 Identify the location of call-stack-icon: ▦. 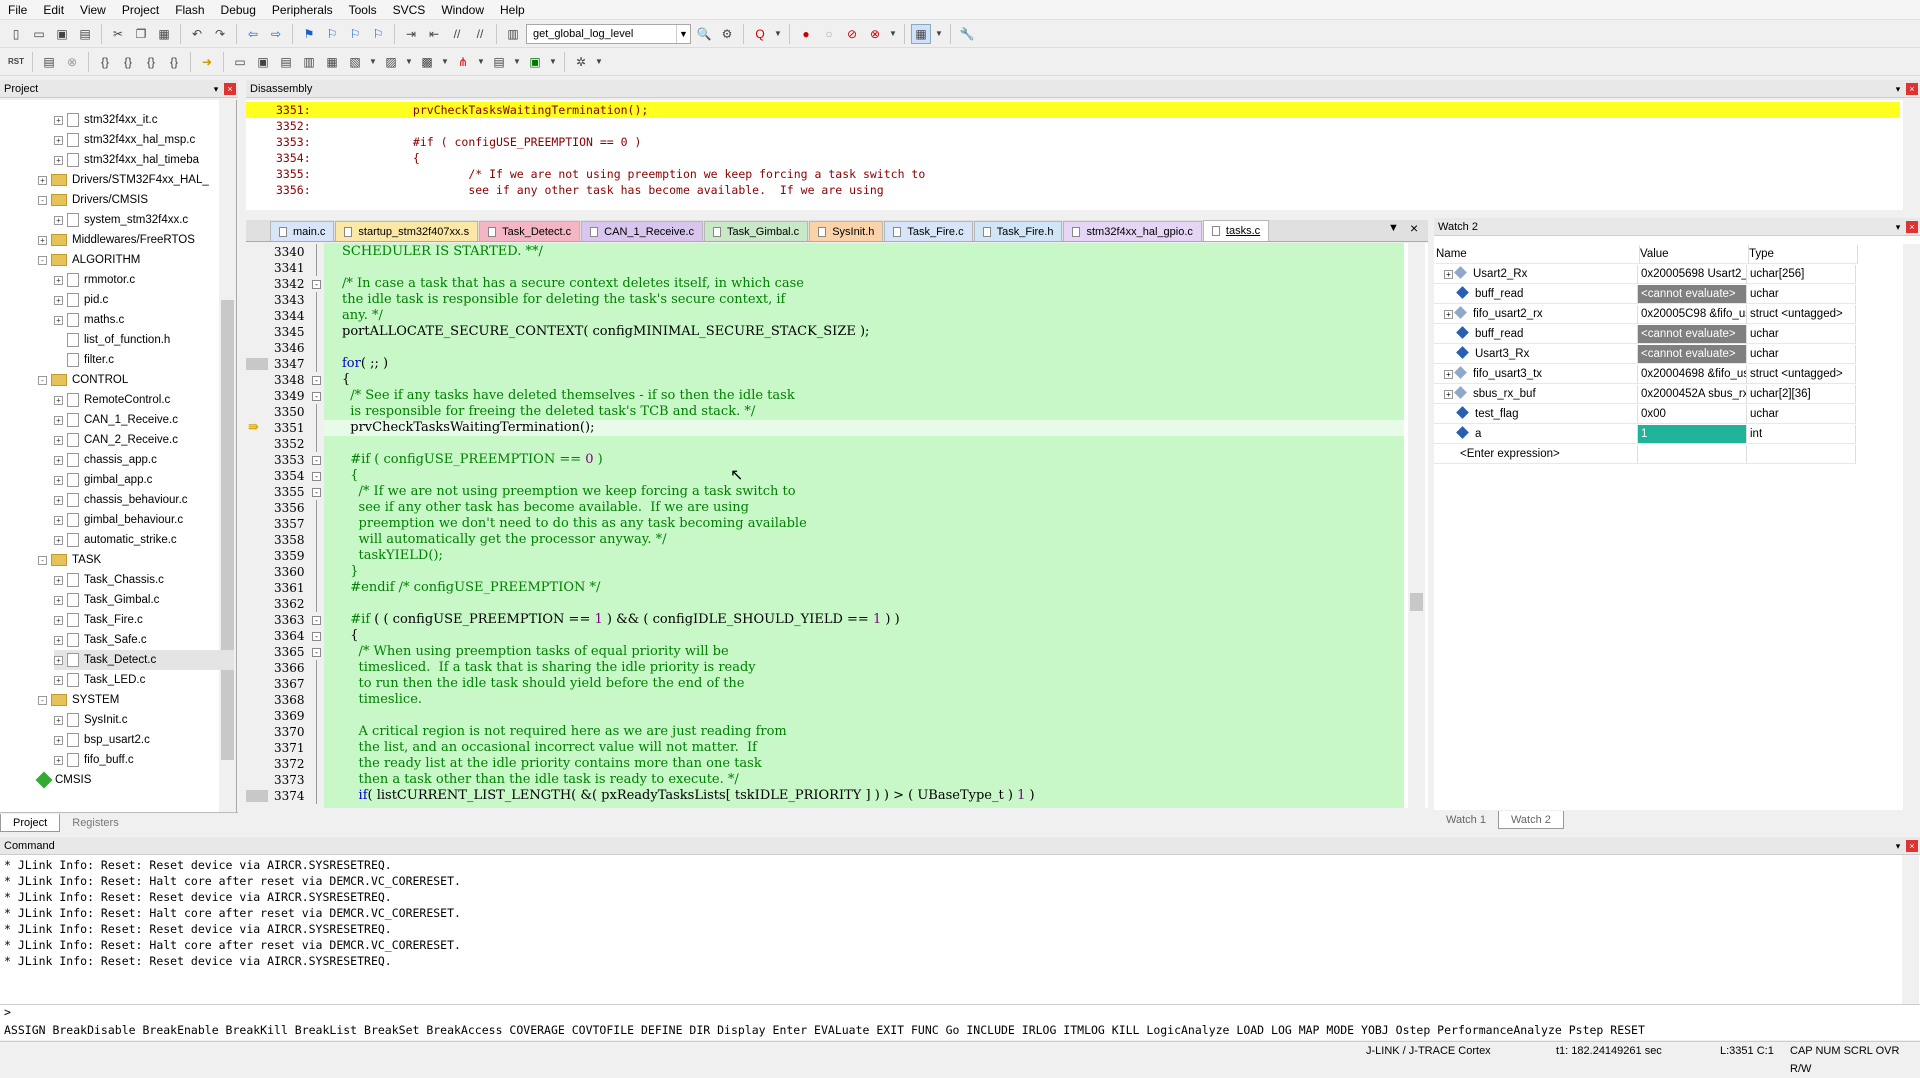
(332, 62).